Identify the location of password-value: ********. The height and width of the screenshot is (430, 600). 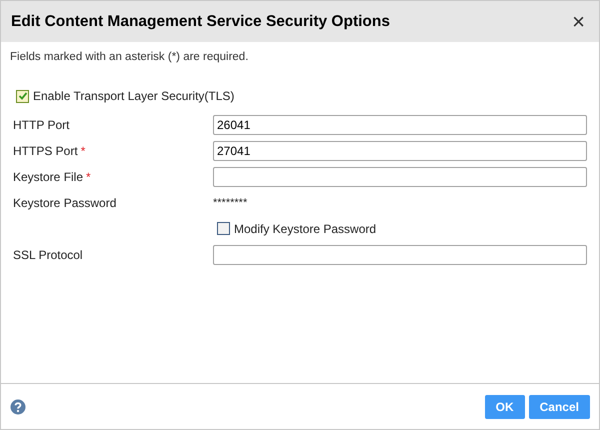
(230, 203).